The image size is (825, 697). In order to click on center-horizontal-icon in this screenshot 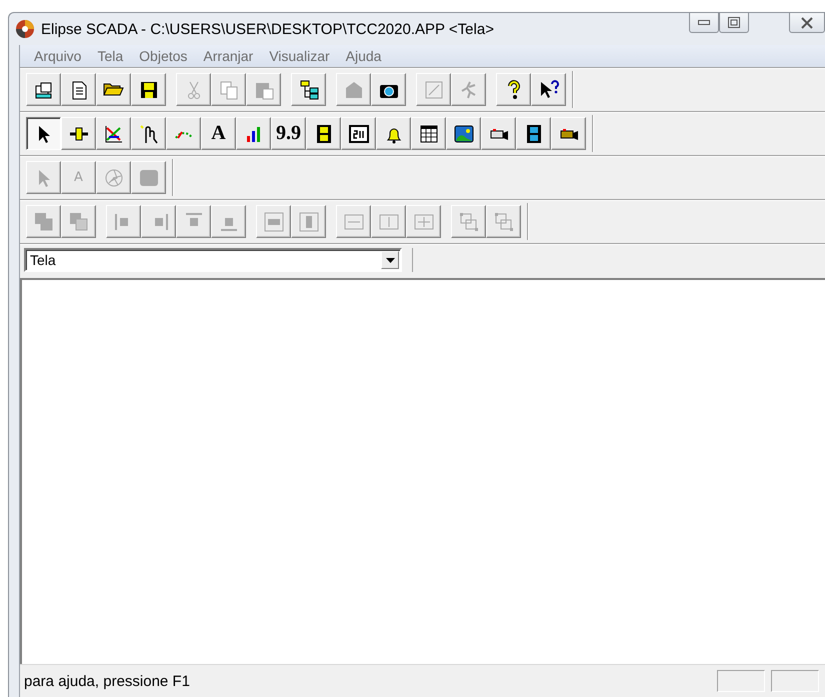, I will do `click(309, 221)`.